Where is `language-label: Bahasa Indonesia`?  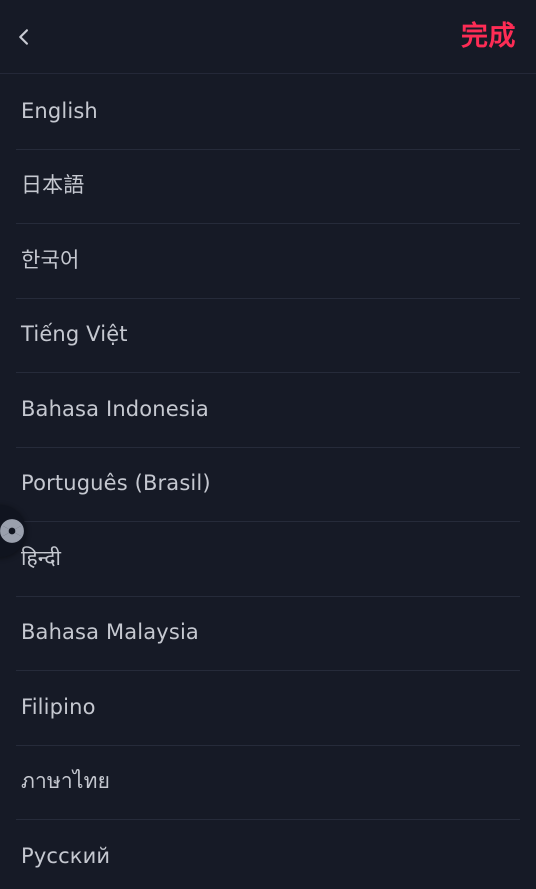 language-label: Bahasa Indonesia is located at coordinates (115, 408).